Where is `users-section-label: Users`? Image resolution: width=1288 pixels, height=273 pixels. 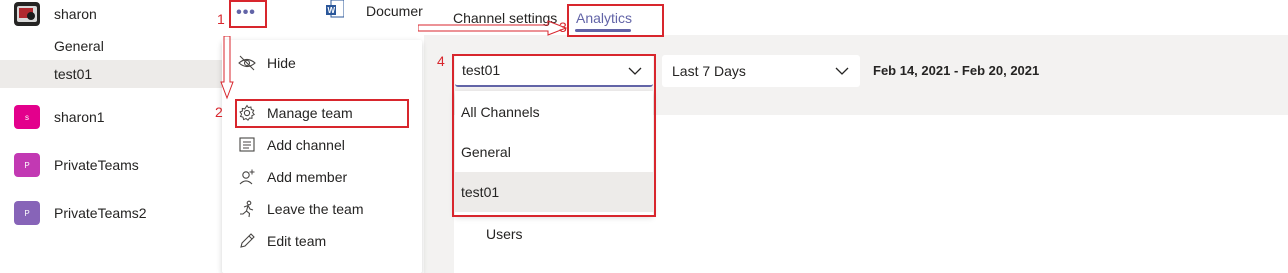 users-section-label: Users is located at coordinates (504, 234).